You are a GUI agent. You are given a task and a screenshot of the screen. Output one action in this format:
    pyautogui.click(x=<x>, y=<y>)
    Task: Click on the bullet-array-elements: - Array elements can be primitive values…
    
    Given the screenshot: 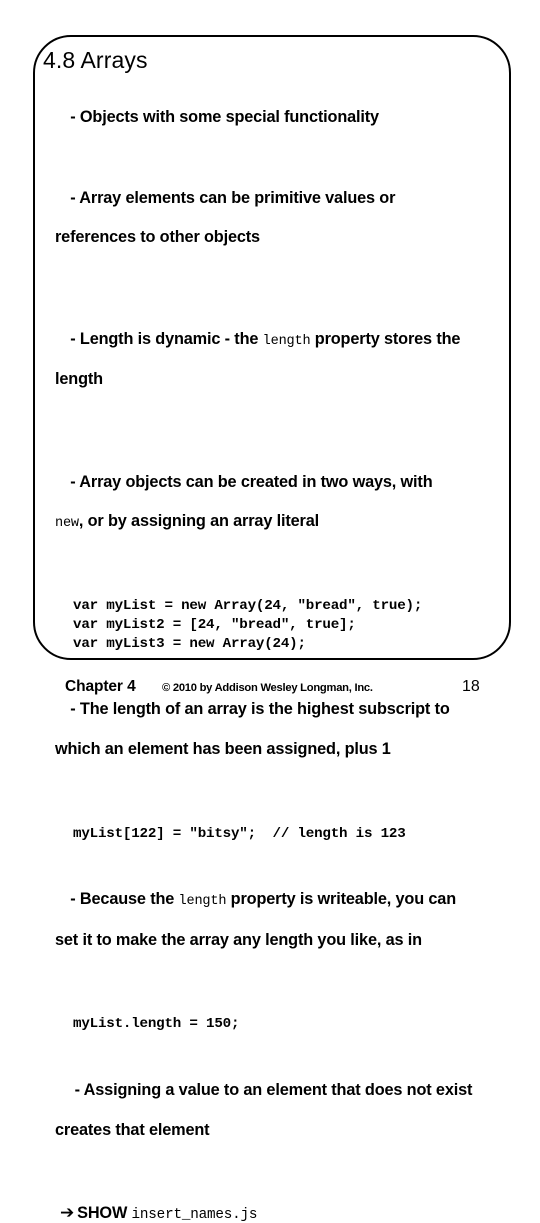 What is the action you would take?
    pyautogui.click(x=288, y=228)
    